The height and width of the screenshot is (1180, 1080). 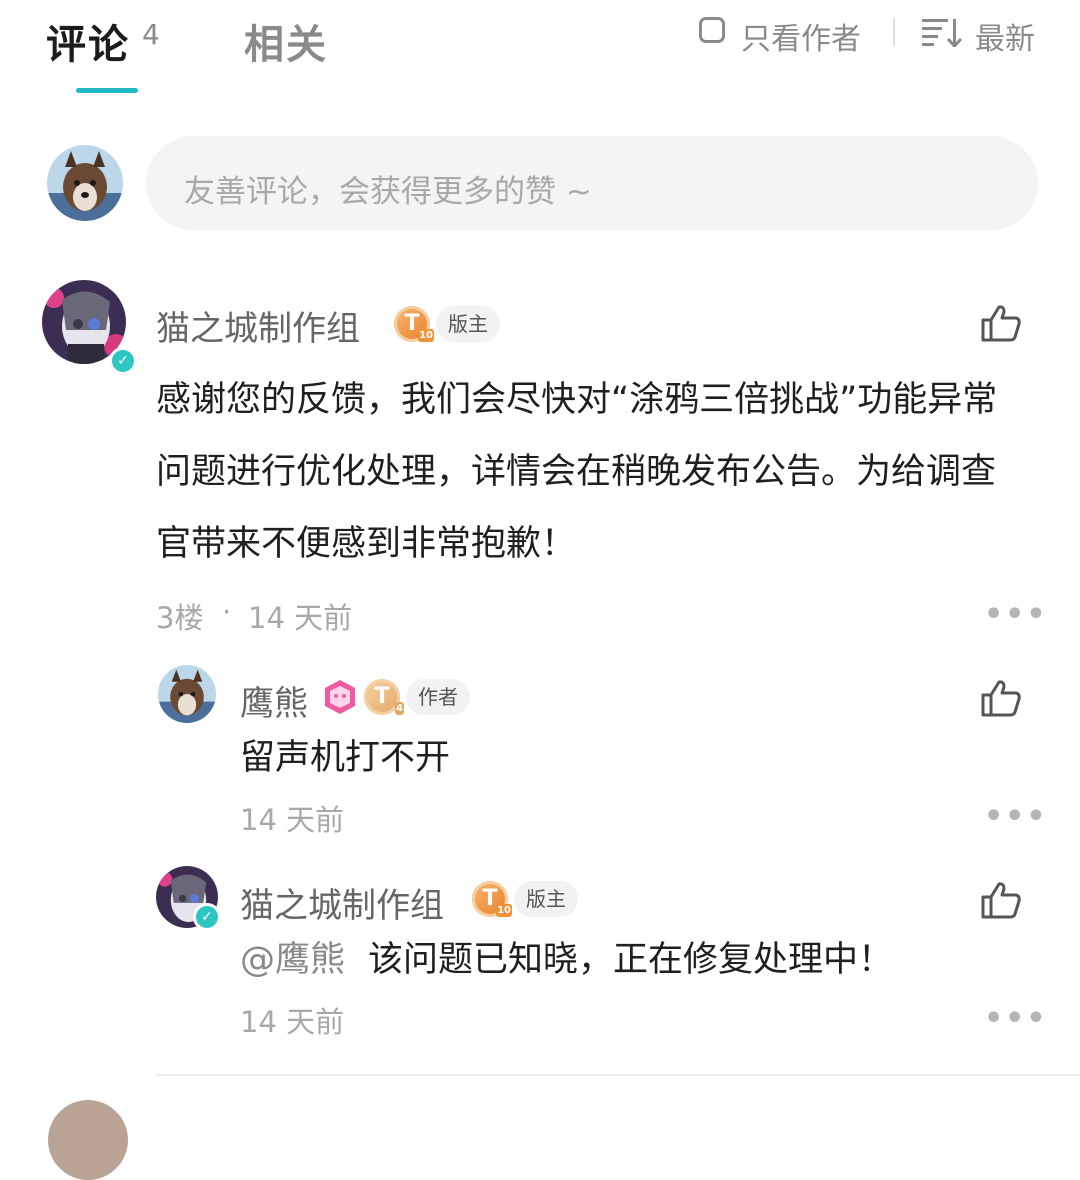 I want to click on tab-comments: 评论, so click(x=88, y=41).